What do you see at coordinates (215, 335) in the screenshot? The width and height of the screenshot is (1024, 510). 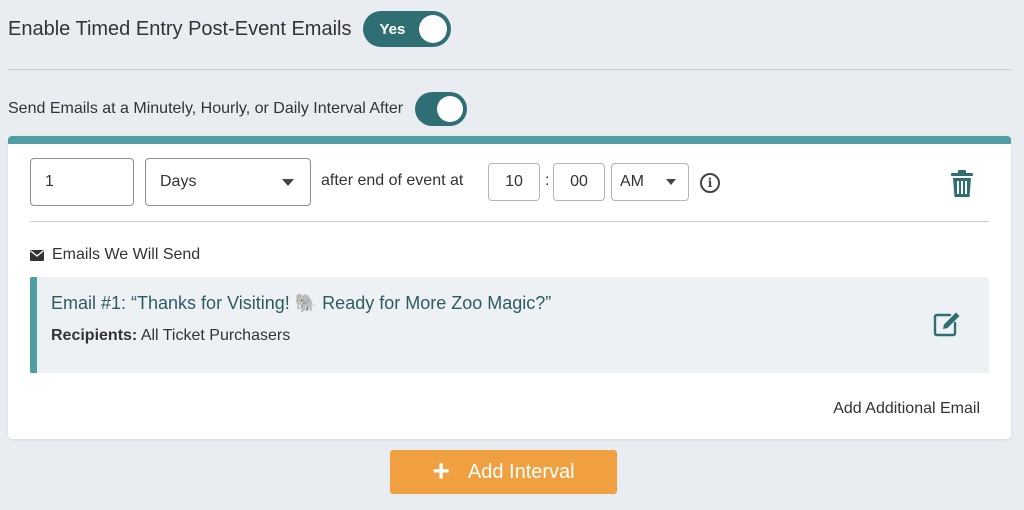 I see `recipients-value: All Ticket Purchasers` at bounding box center [215, 335].